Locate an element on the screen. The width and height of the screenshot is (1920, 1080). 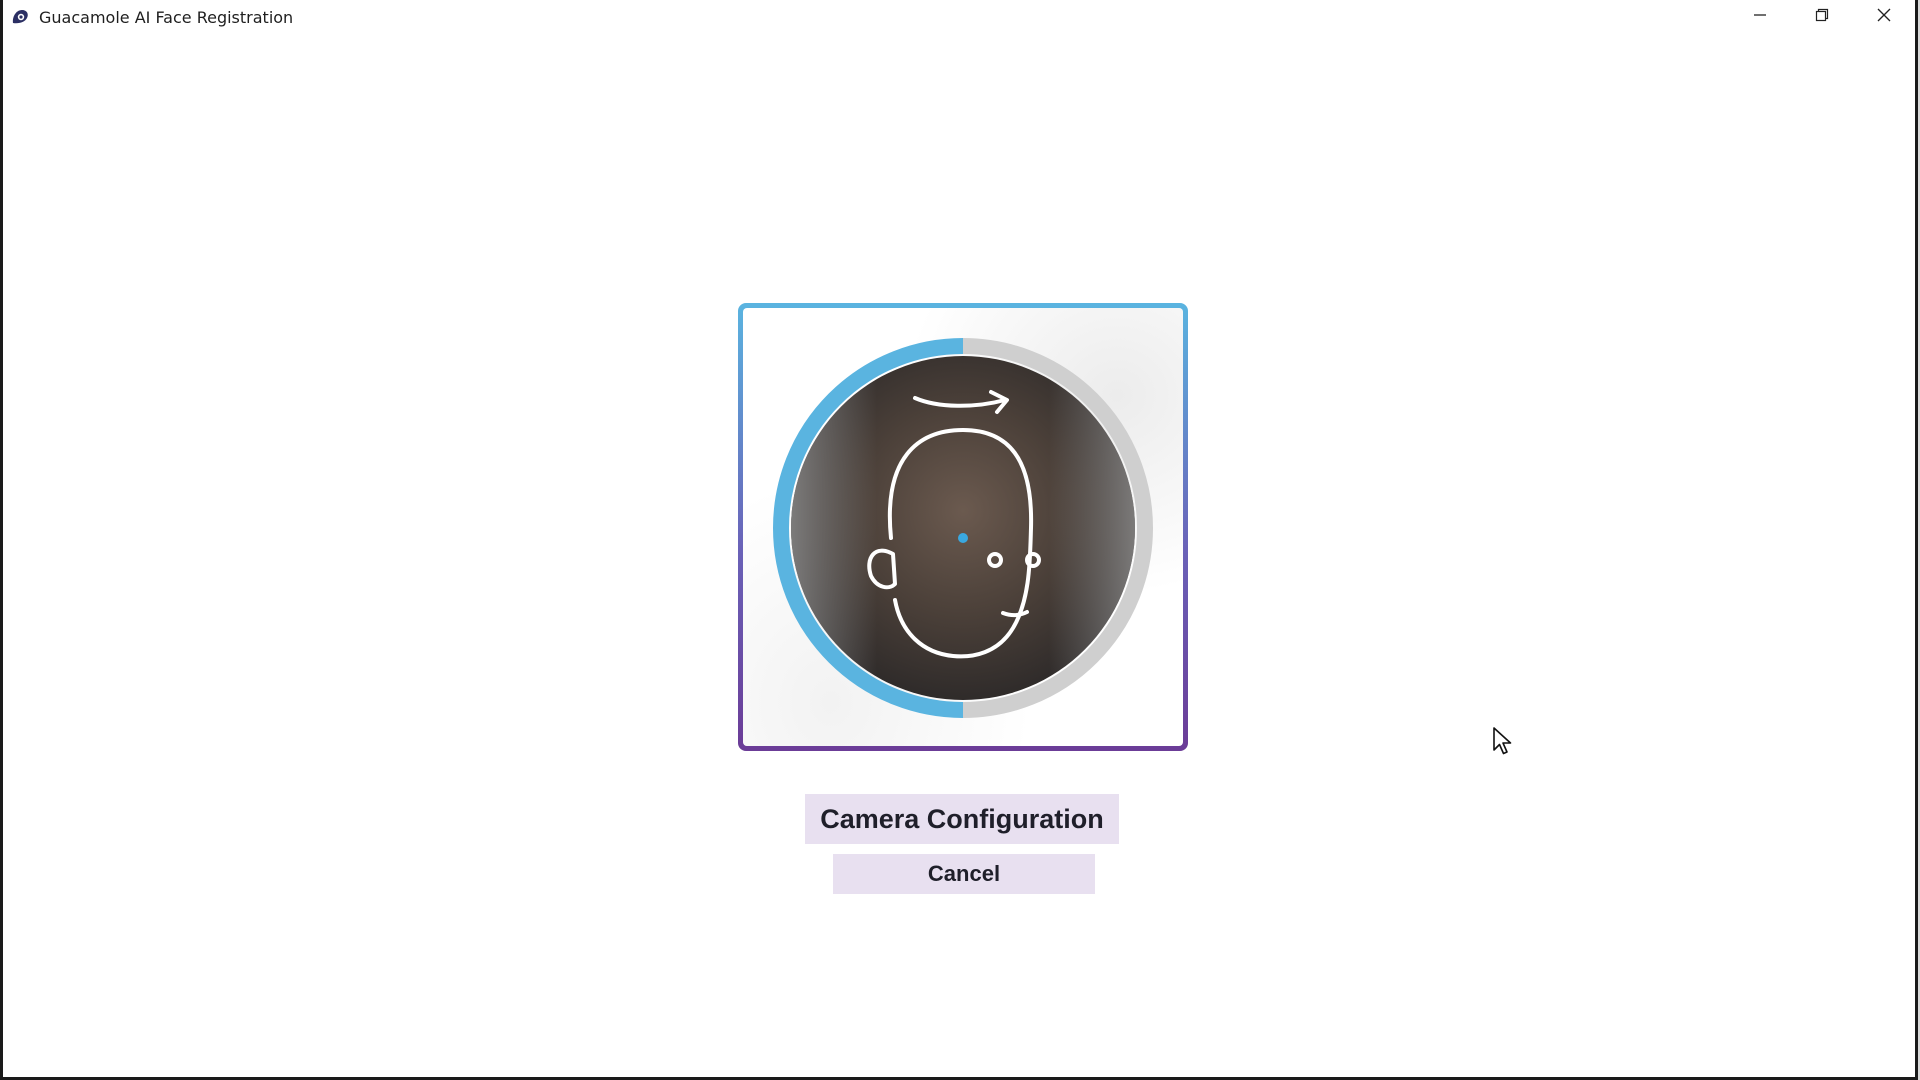
window-title: Guacamole AI Face Registration is located at coordinates (166, 17).